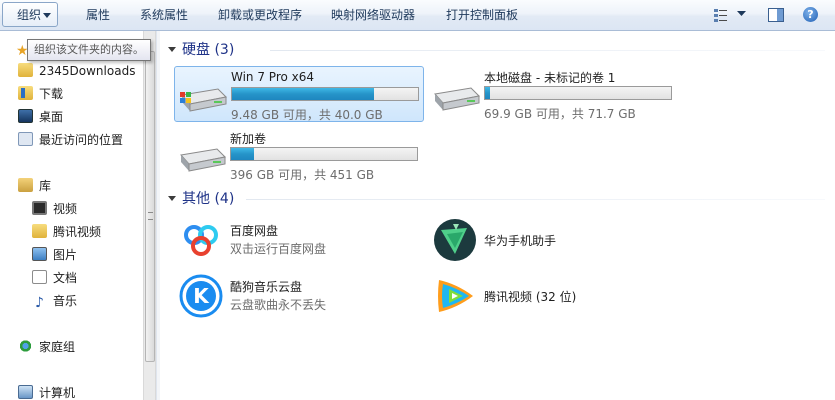  I want to click on app-baidu-netdisk: 百度网盘 双击运行百度网盘, so click(299, 242).